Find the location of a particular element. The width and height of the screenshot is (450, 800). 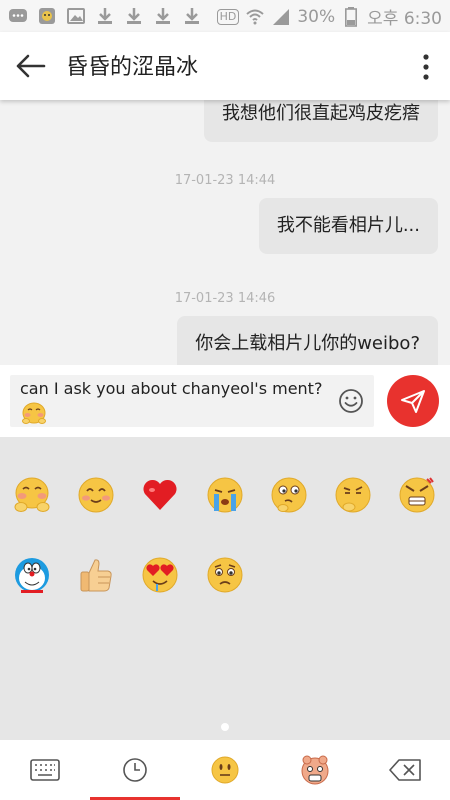

clock: 오후 6:30 is located at coordinates (404, 19).